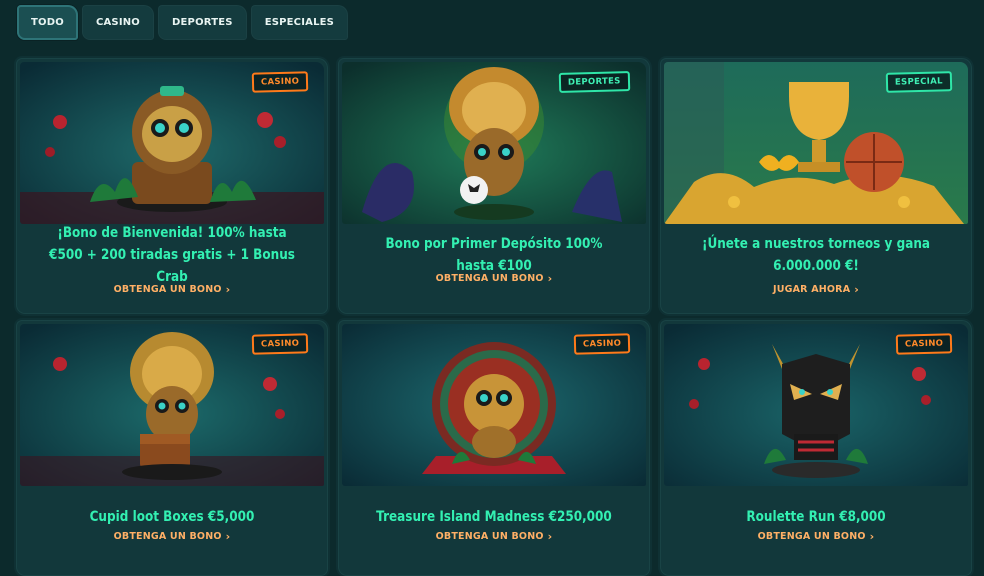  Describe the element at coordinates (811, 289) in the screenshot. I see `cta-label: JUGAR AHORA` at that location.